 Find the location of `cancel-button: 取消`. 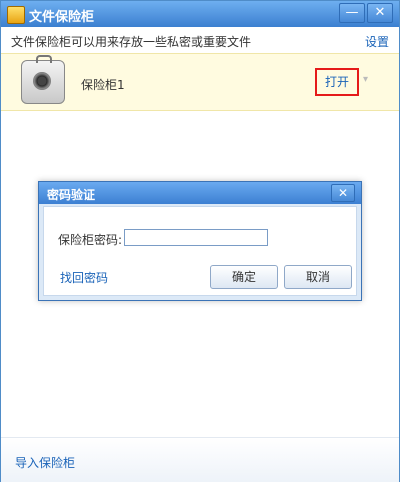

cancel-button: 取消 is located at coordinates (318, 277).